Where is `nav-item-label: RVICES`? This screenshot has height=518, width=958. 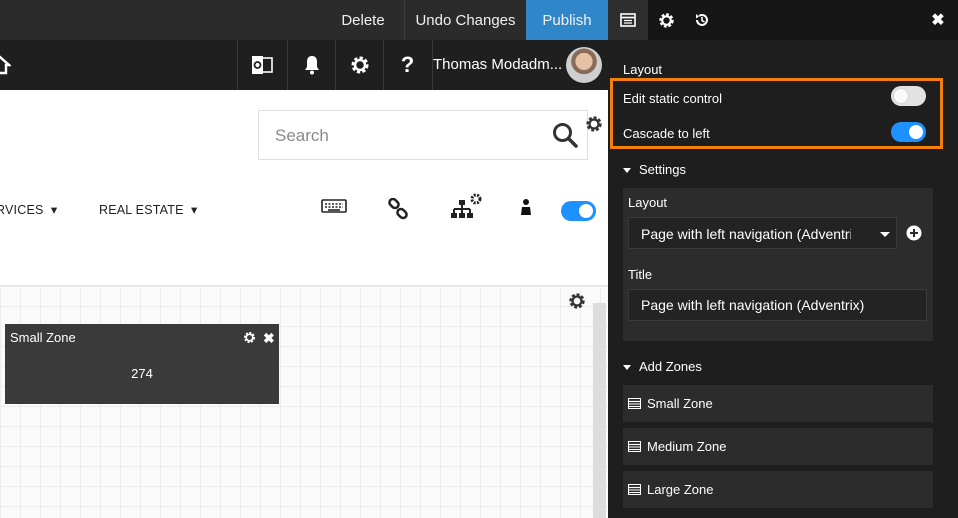 nav-item-label: RVICES is located at coordinates (22, 210).